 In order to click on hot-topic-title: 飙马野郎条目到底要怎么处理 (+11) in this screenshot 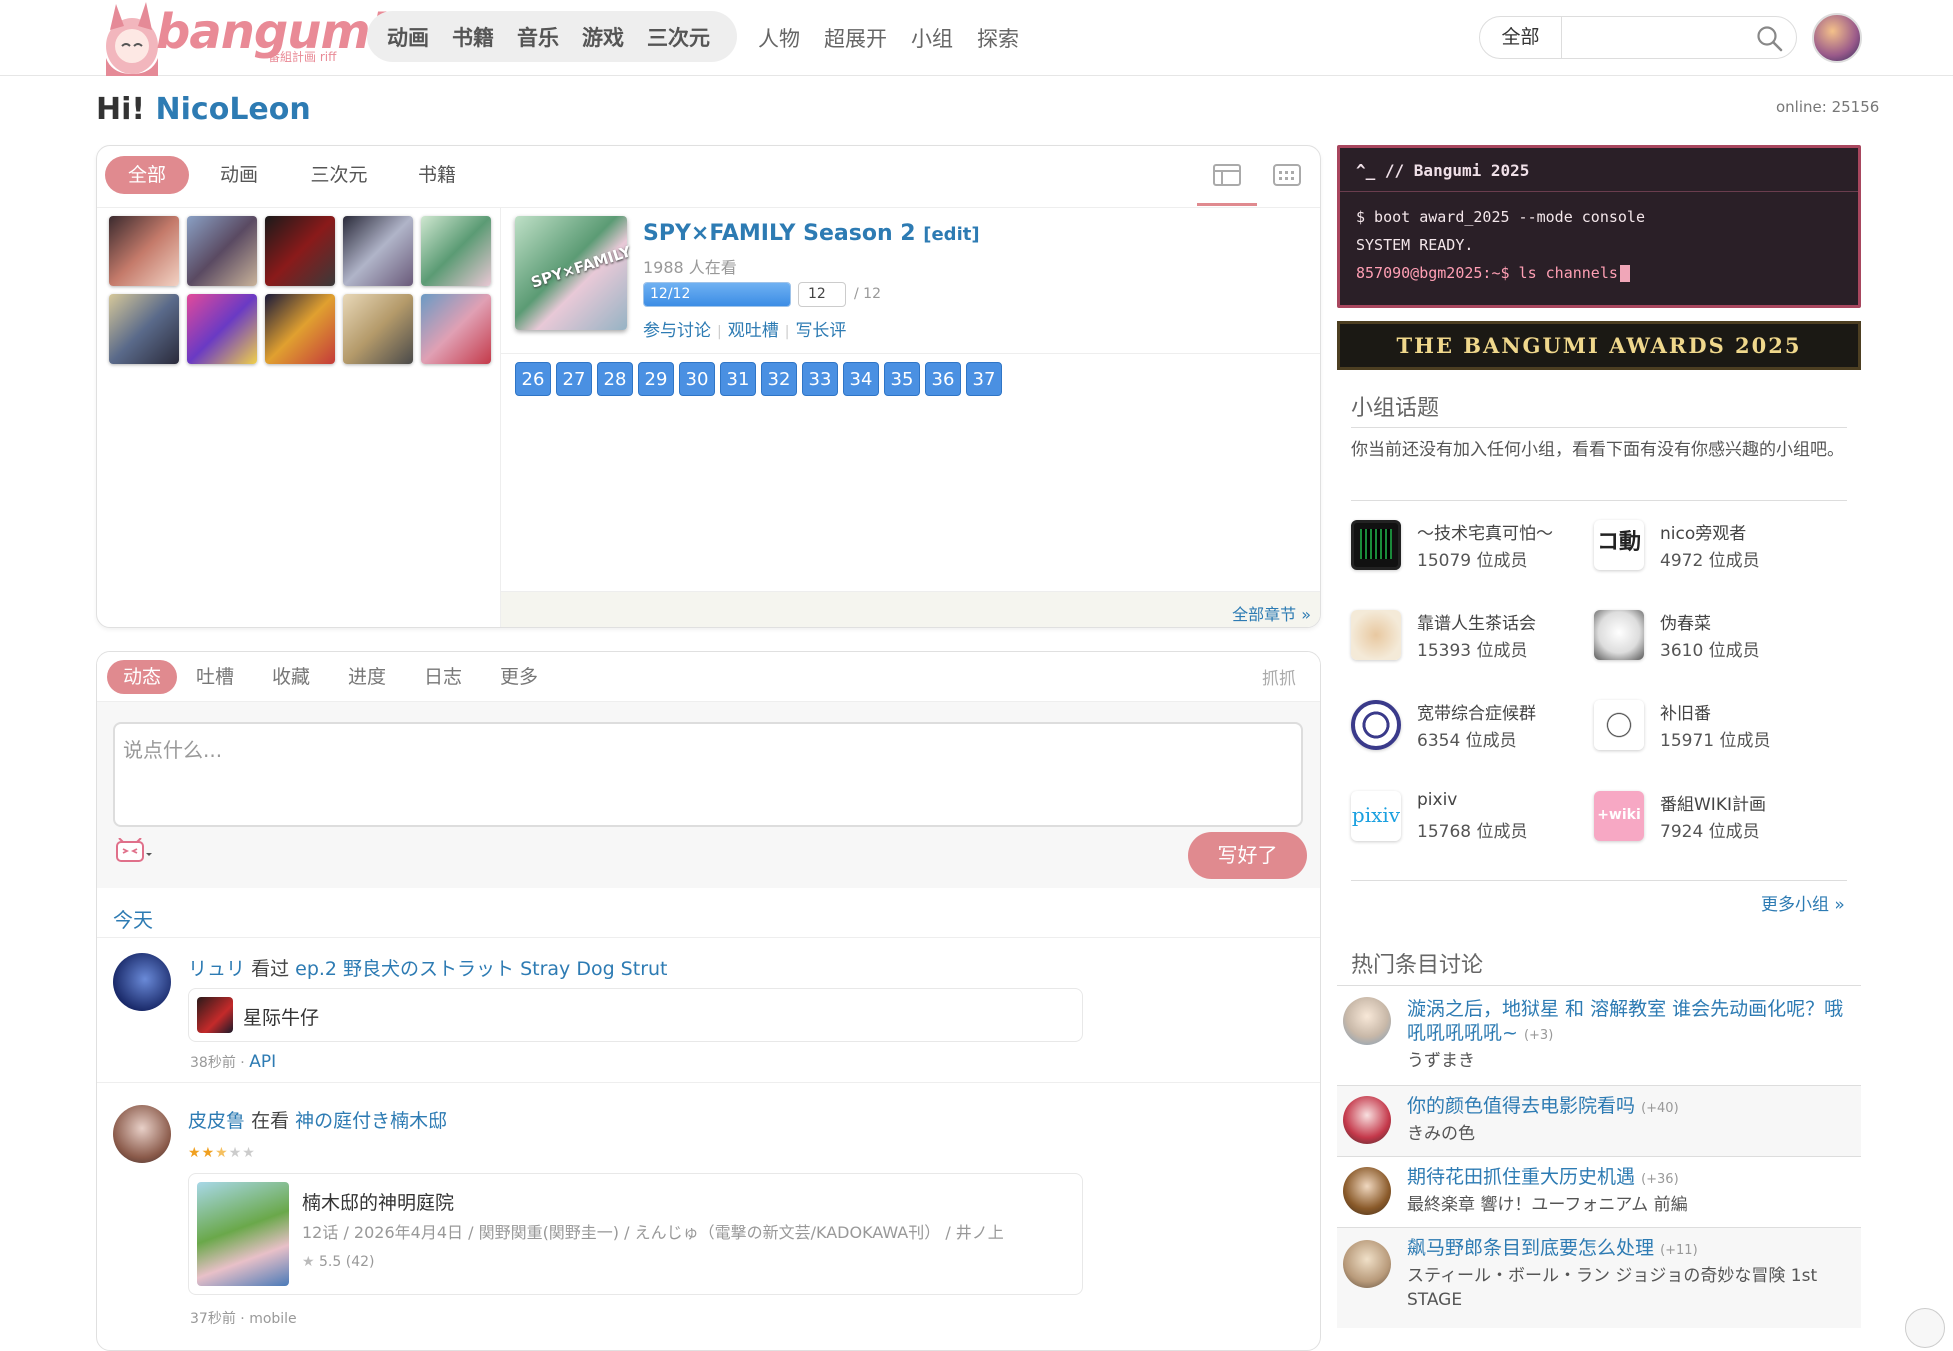, I will do `click(1627, 1249)`.